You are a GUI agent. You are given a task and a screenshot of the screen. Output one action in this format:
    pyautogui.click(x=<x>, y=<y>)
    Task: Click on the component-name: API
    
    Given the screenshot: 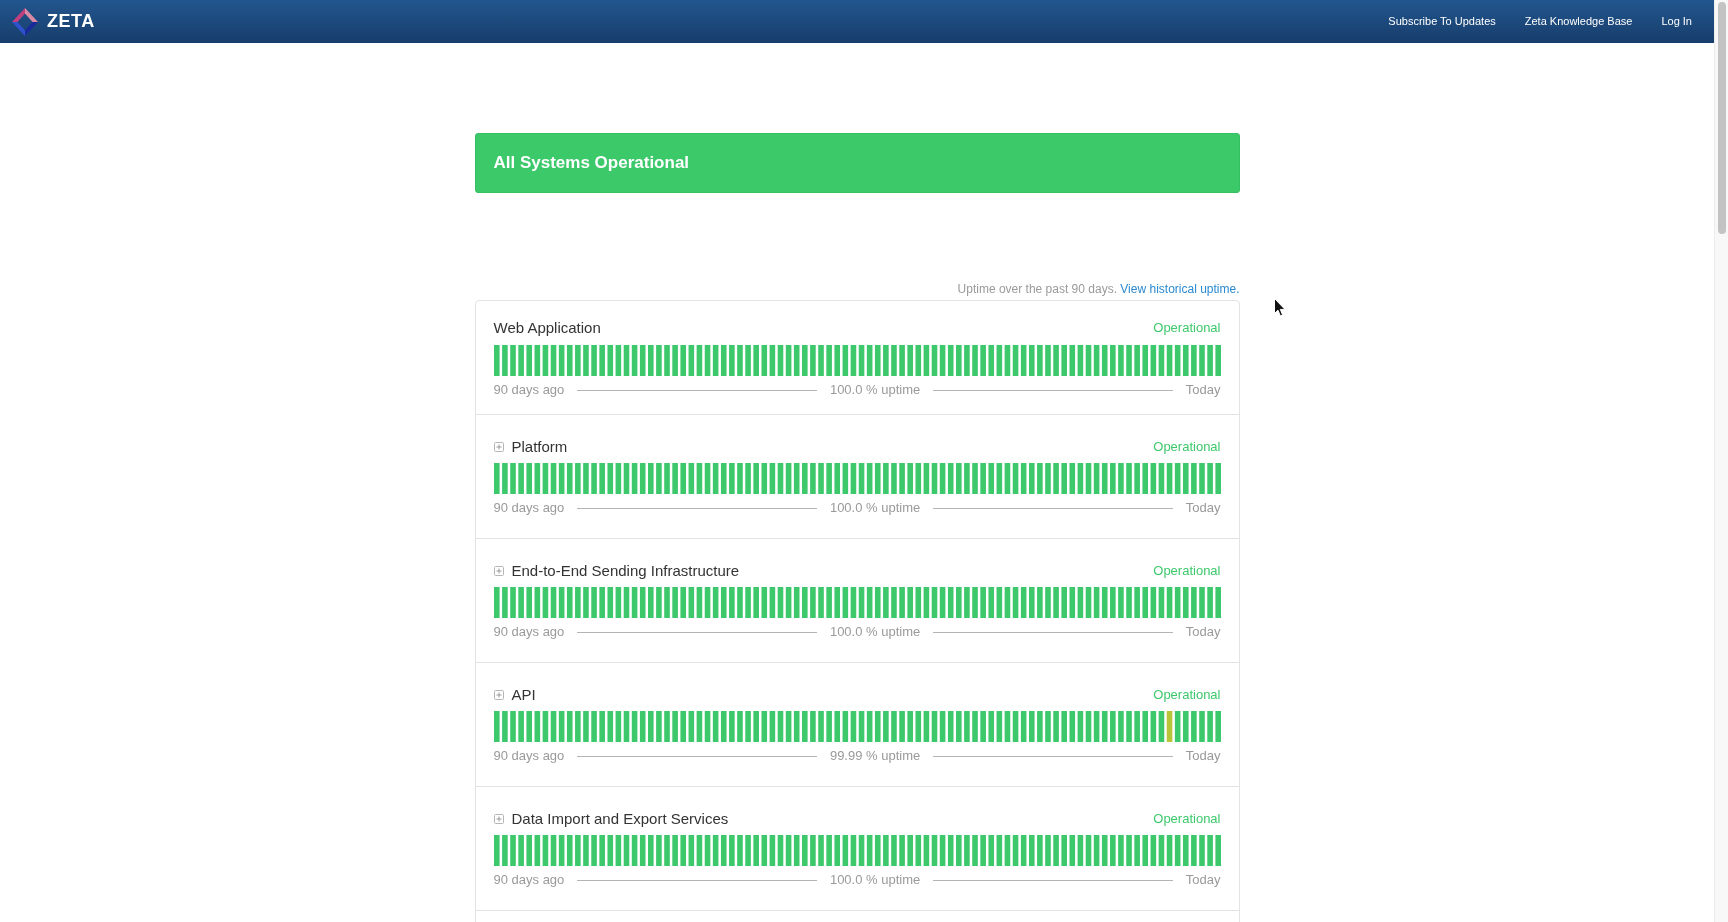 What is the action you would take?
    pyautogui.click(x=523, y=694)
    